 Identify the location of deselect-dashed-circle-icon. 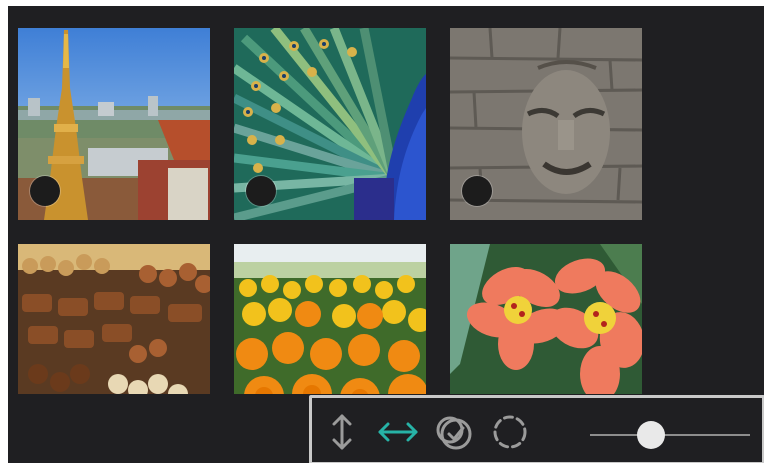
(510, 432).